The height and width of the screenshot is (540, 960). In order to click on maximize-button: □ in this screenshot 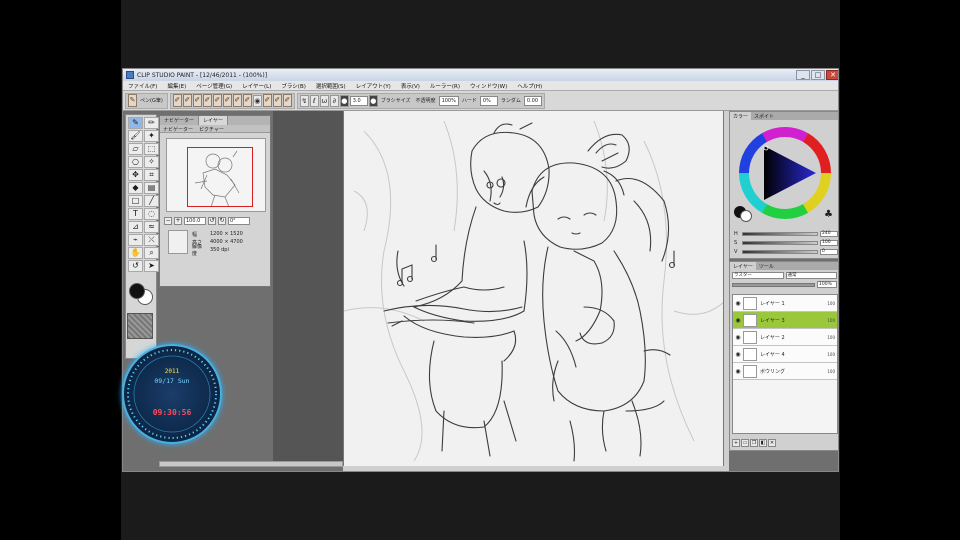, I will do `click(818, 75)`.